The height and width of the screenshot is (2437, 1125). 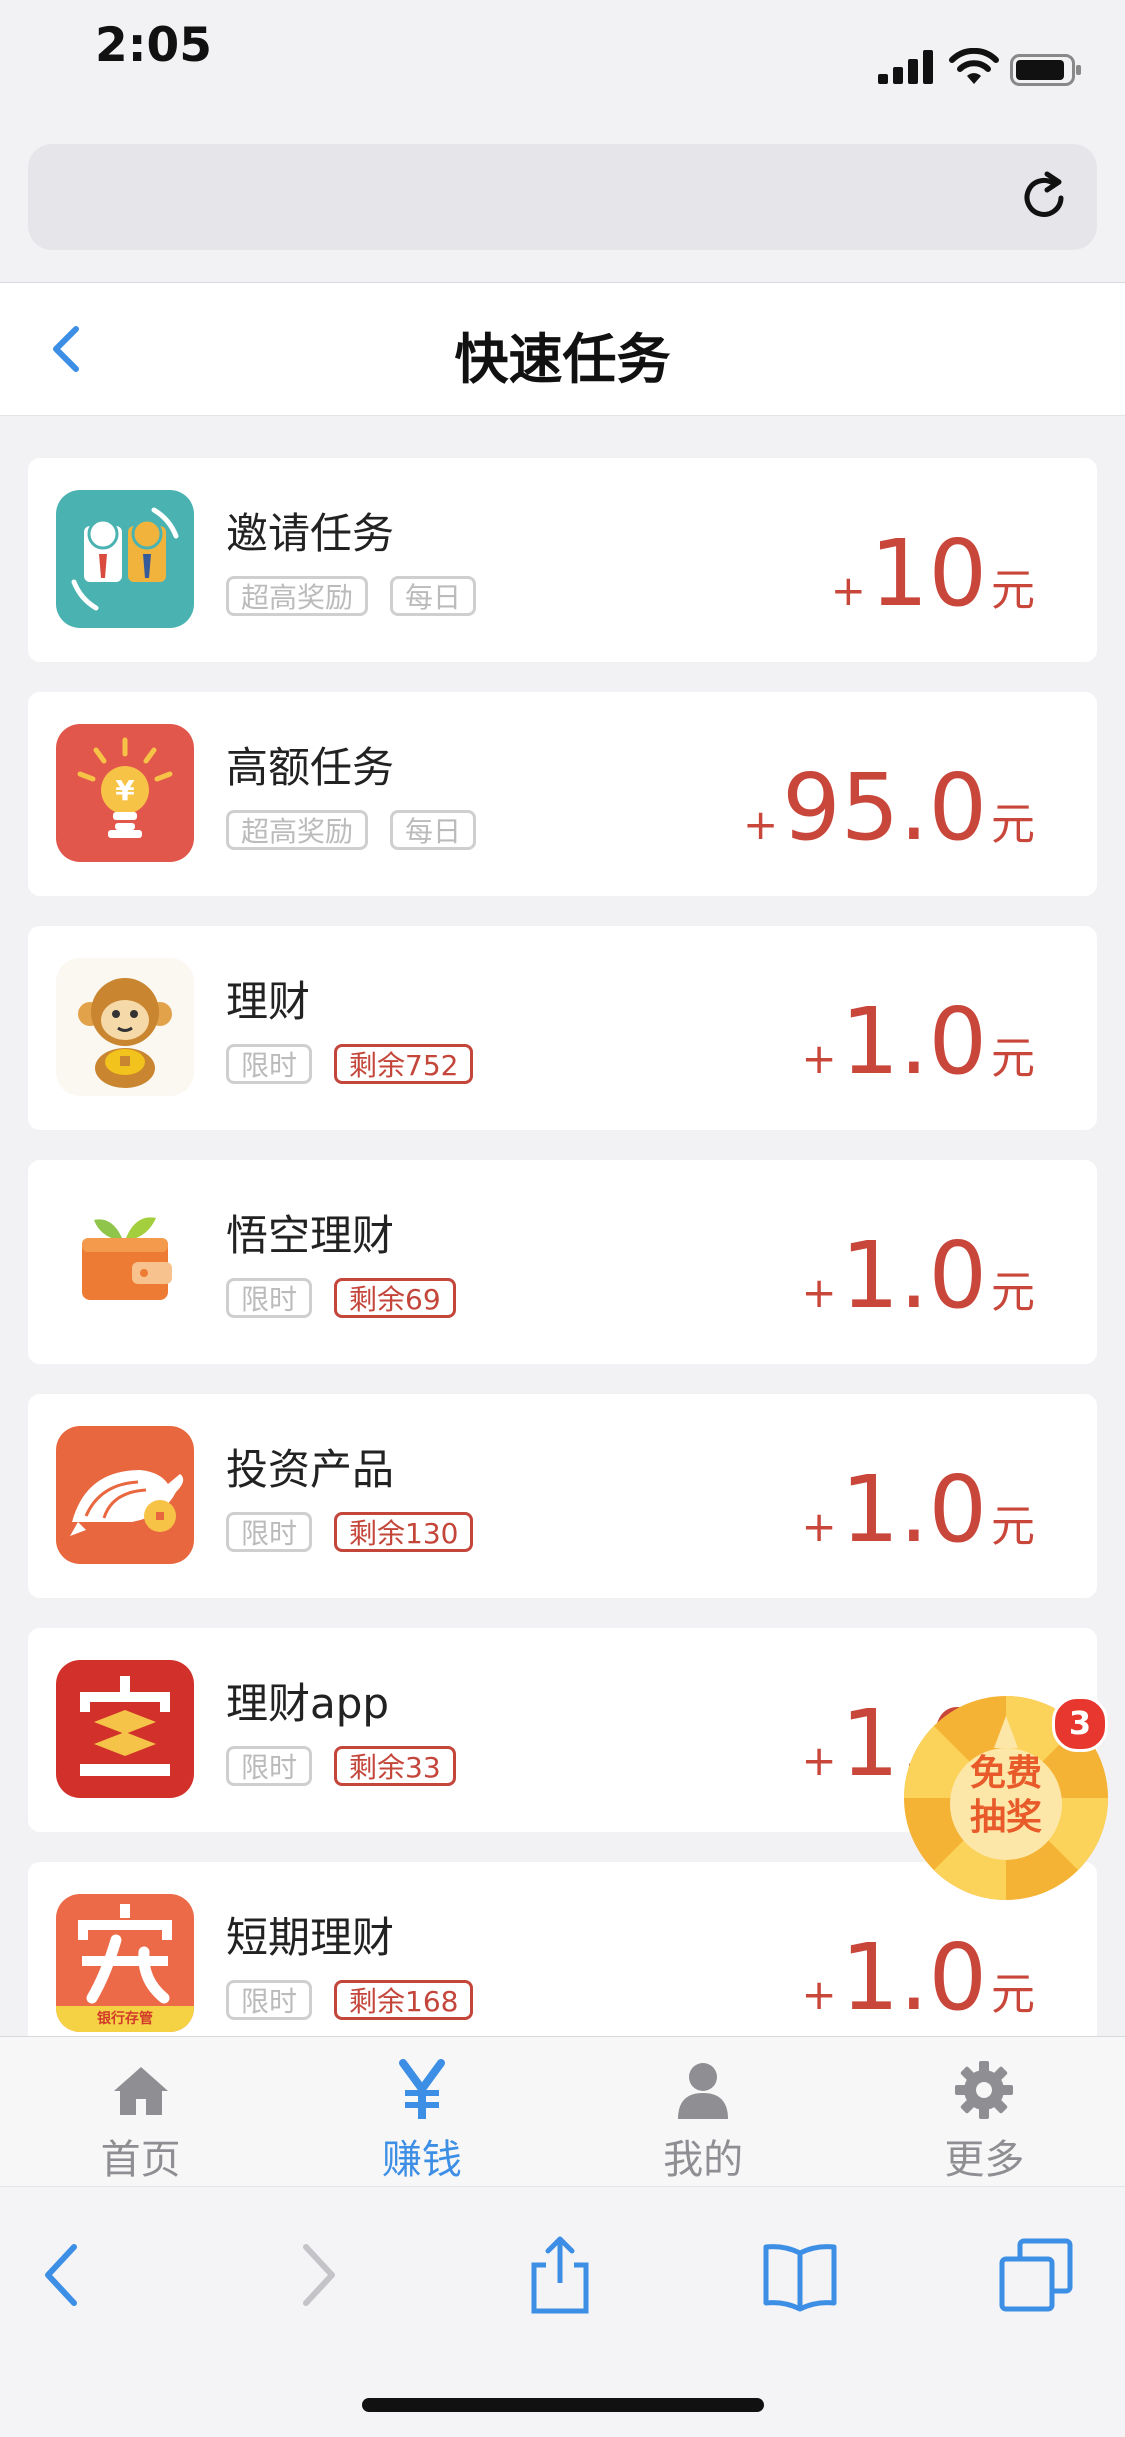 I want to click on address-bar, so click(x=562, y=197).